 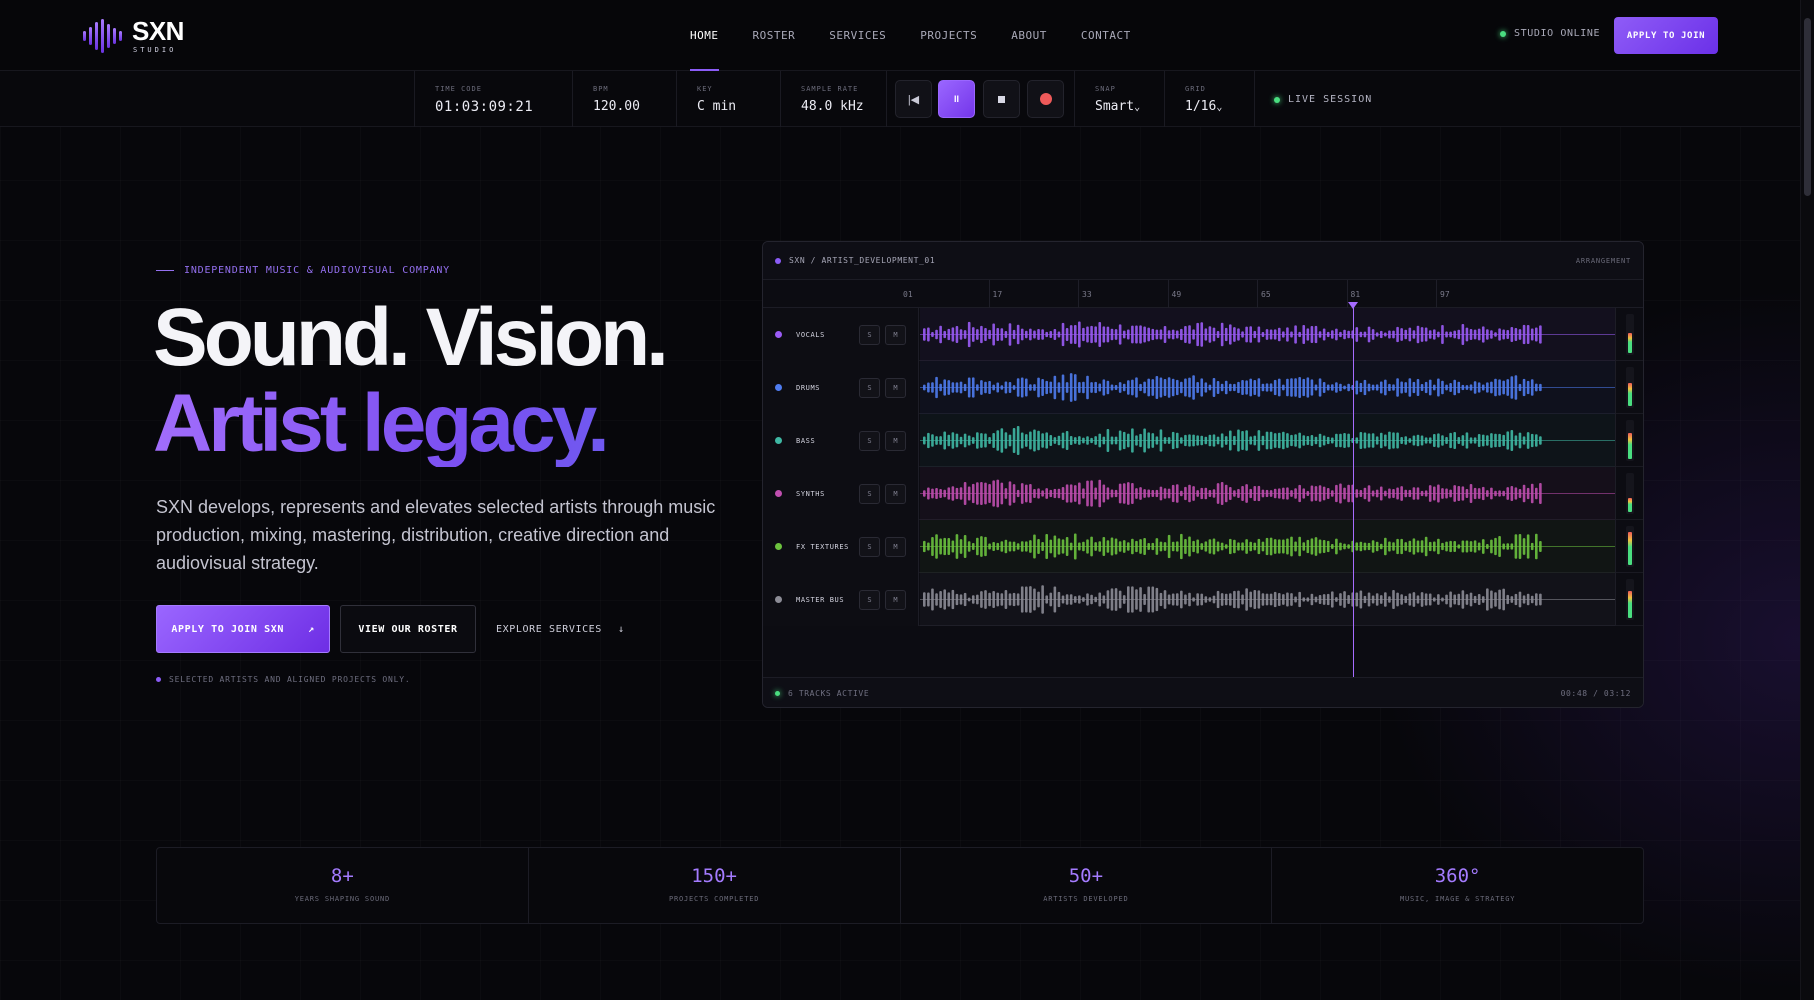 I want to click on grid-select: GRID 1/16⌄, so click(x=1209, y=99).